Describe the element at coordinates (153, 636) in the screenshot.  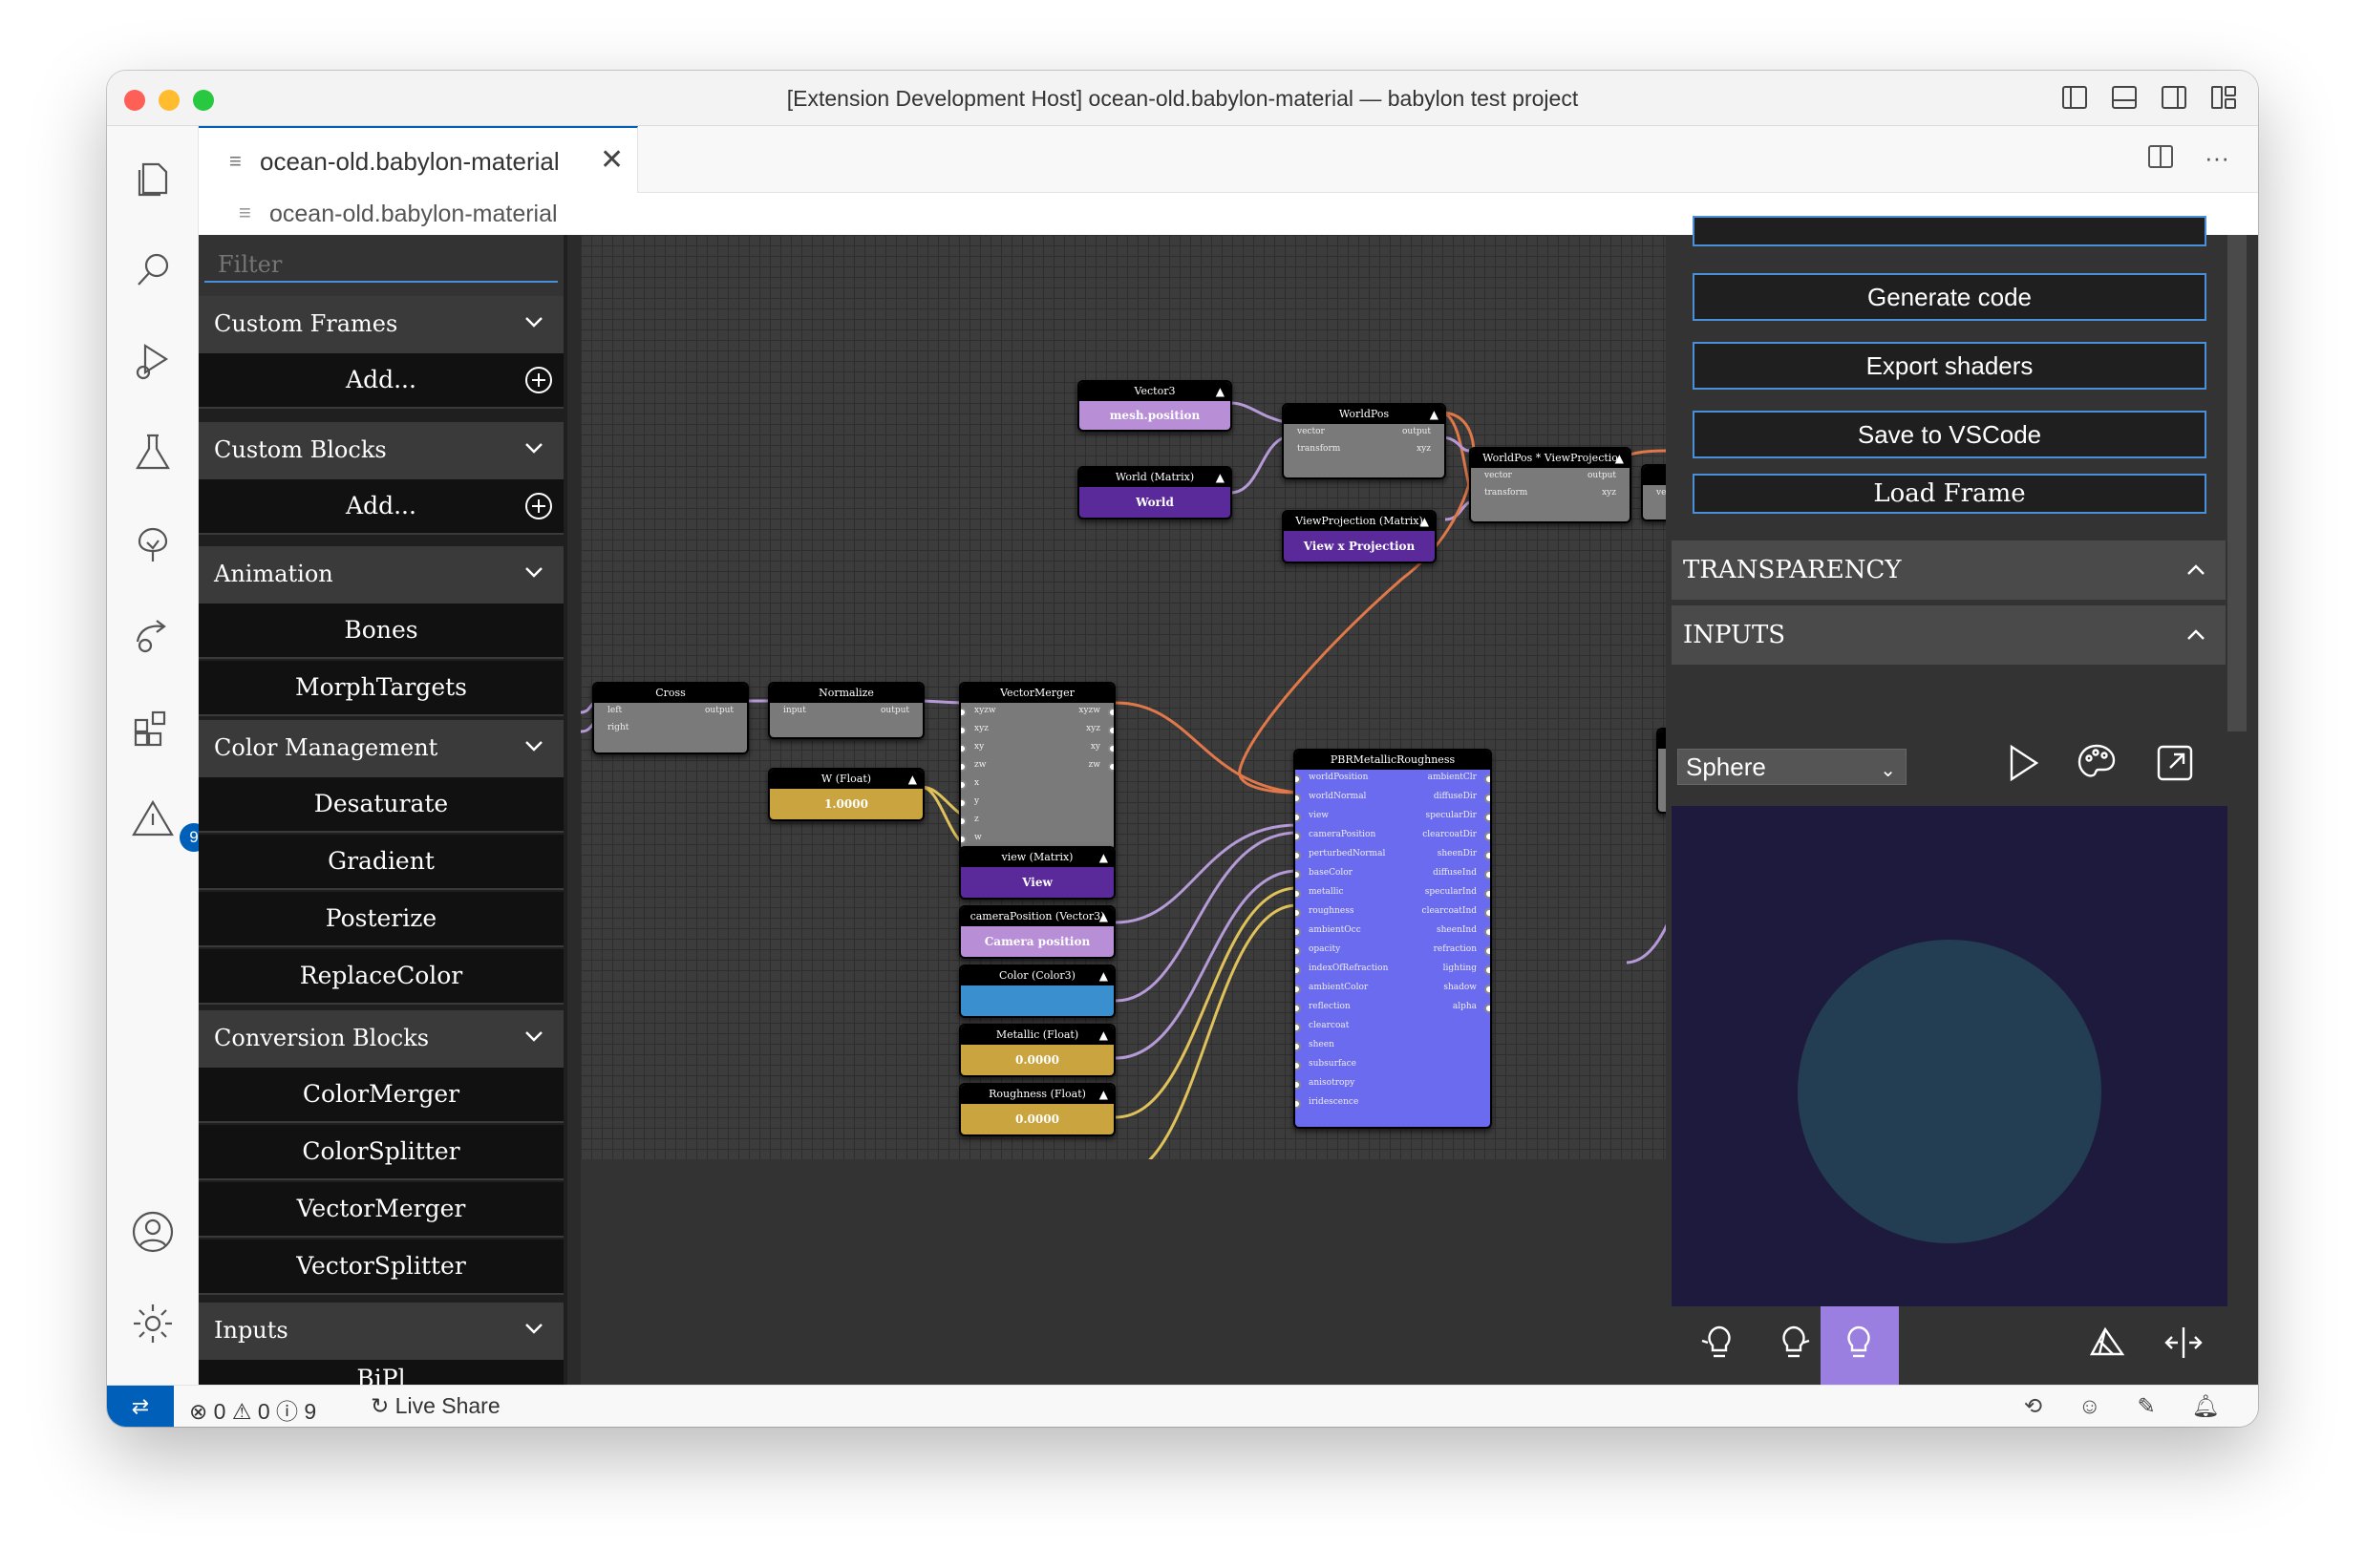
I see `live-share-icon` at that location.